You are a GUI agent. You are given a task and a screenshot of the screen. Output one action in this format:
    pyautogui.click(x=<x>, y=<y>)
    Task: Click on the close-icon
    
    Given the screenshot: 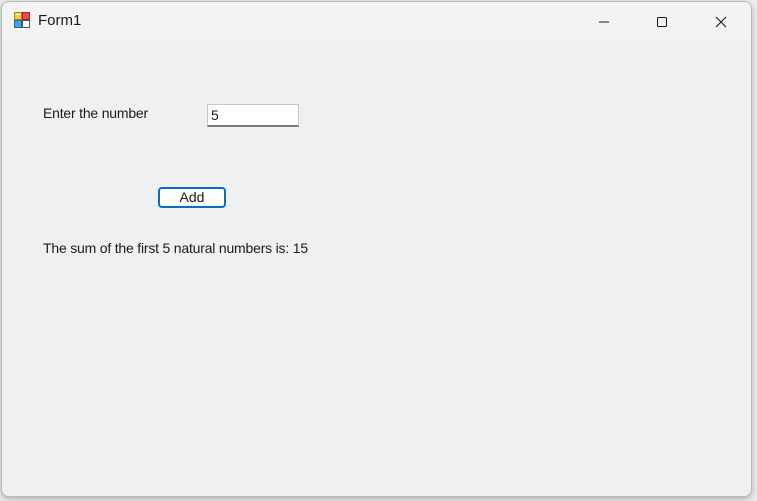 What is the action you would take?
    pyautogui.click(x=721, y=22)
    